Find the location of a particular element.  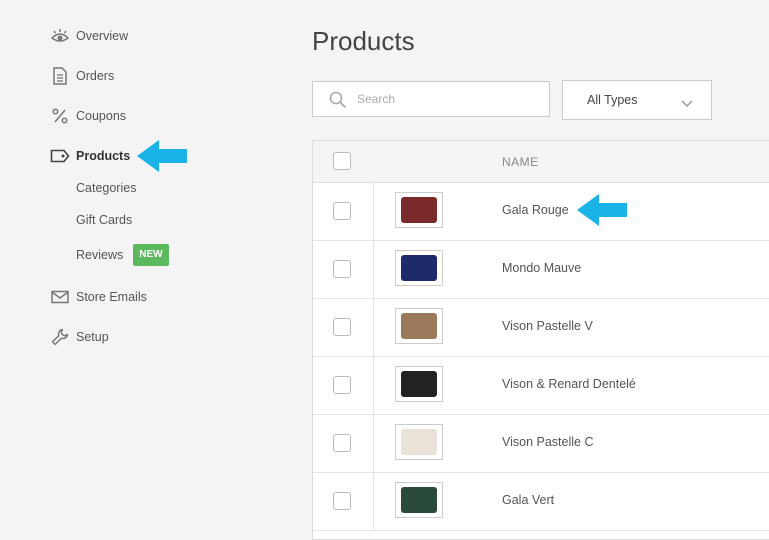

column-header-name: NAME is located at coordinates (520, 162).